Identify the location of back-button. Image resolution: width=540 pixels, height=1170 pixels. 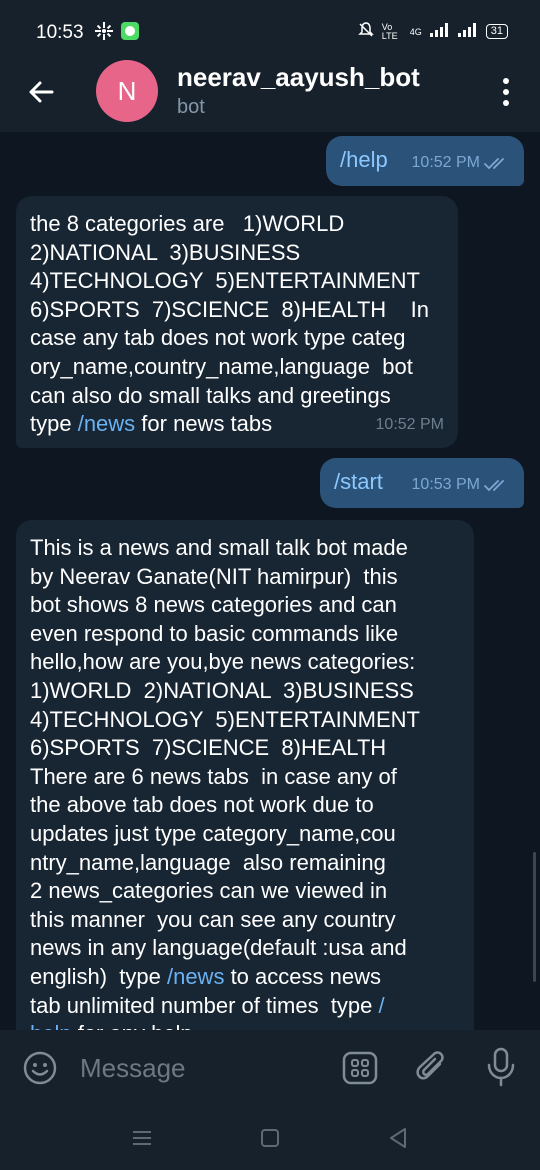
(42, 92).